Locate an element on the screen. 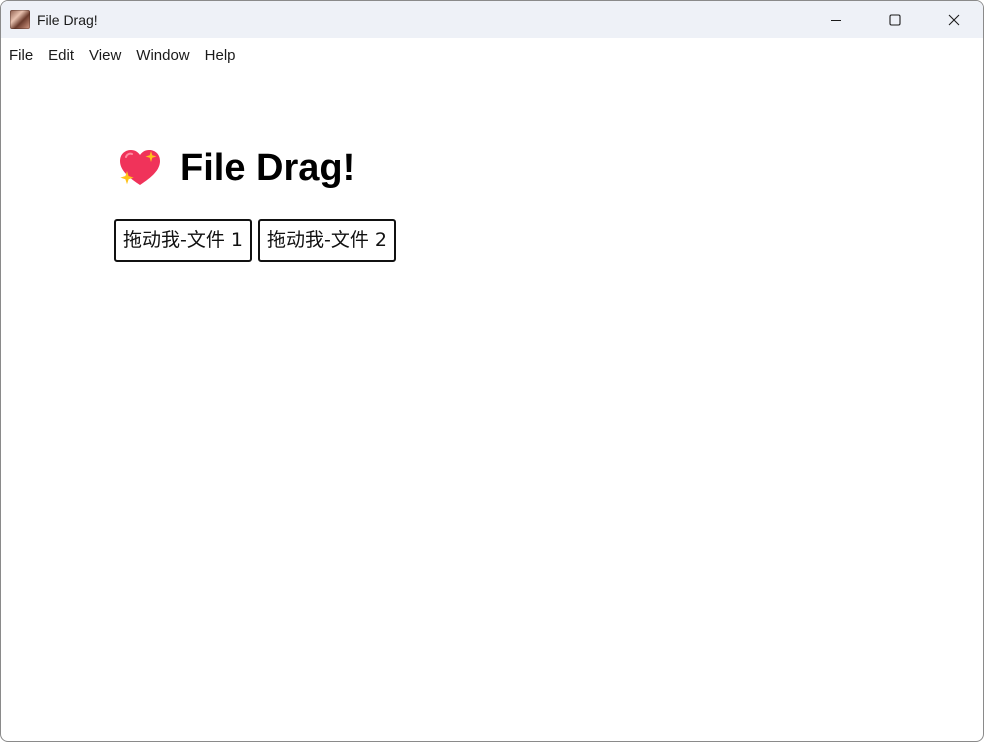  sparkling-heart-icon is located at coordinates (140, 167).